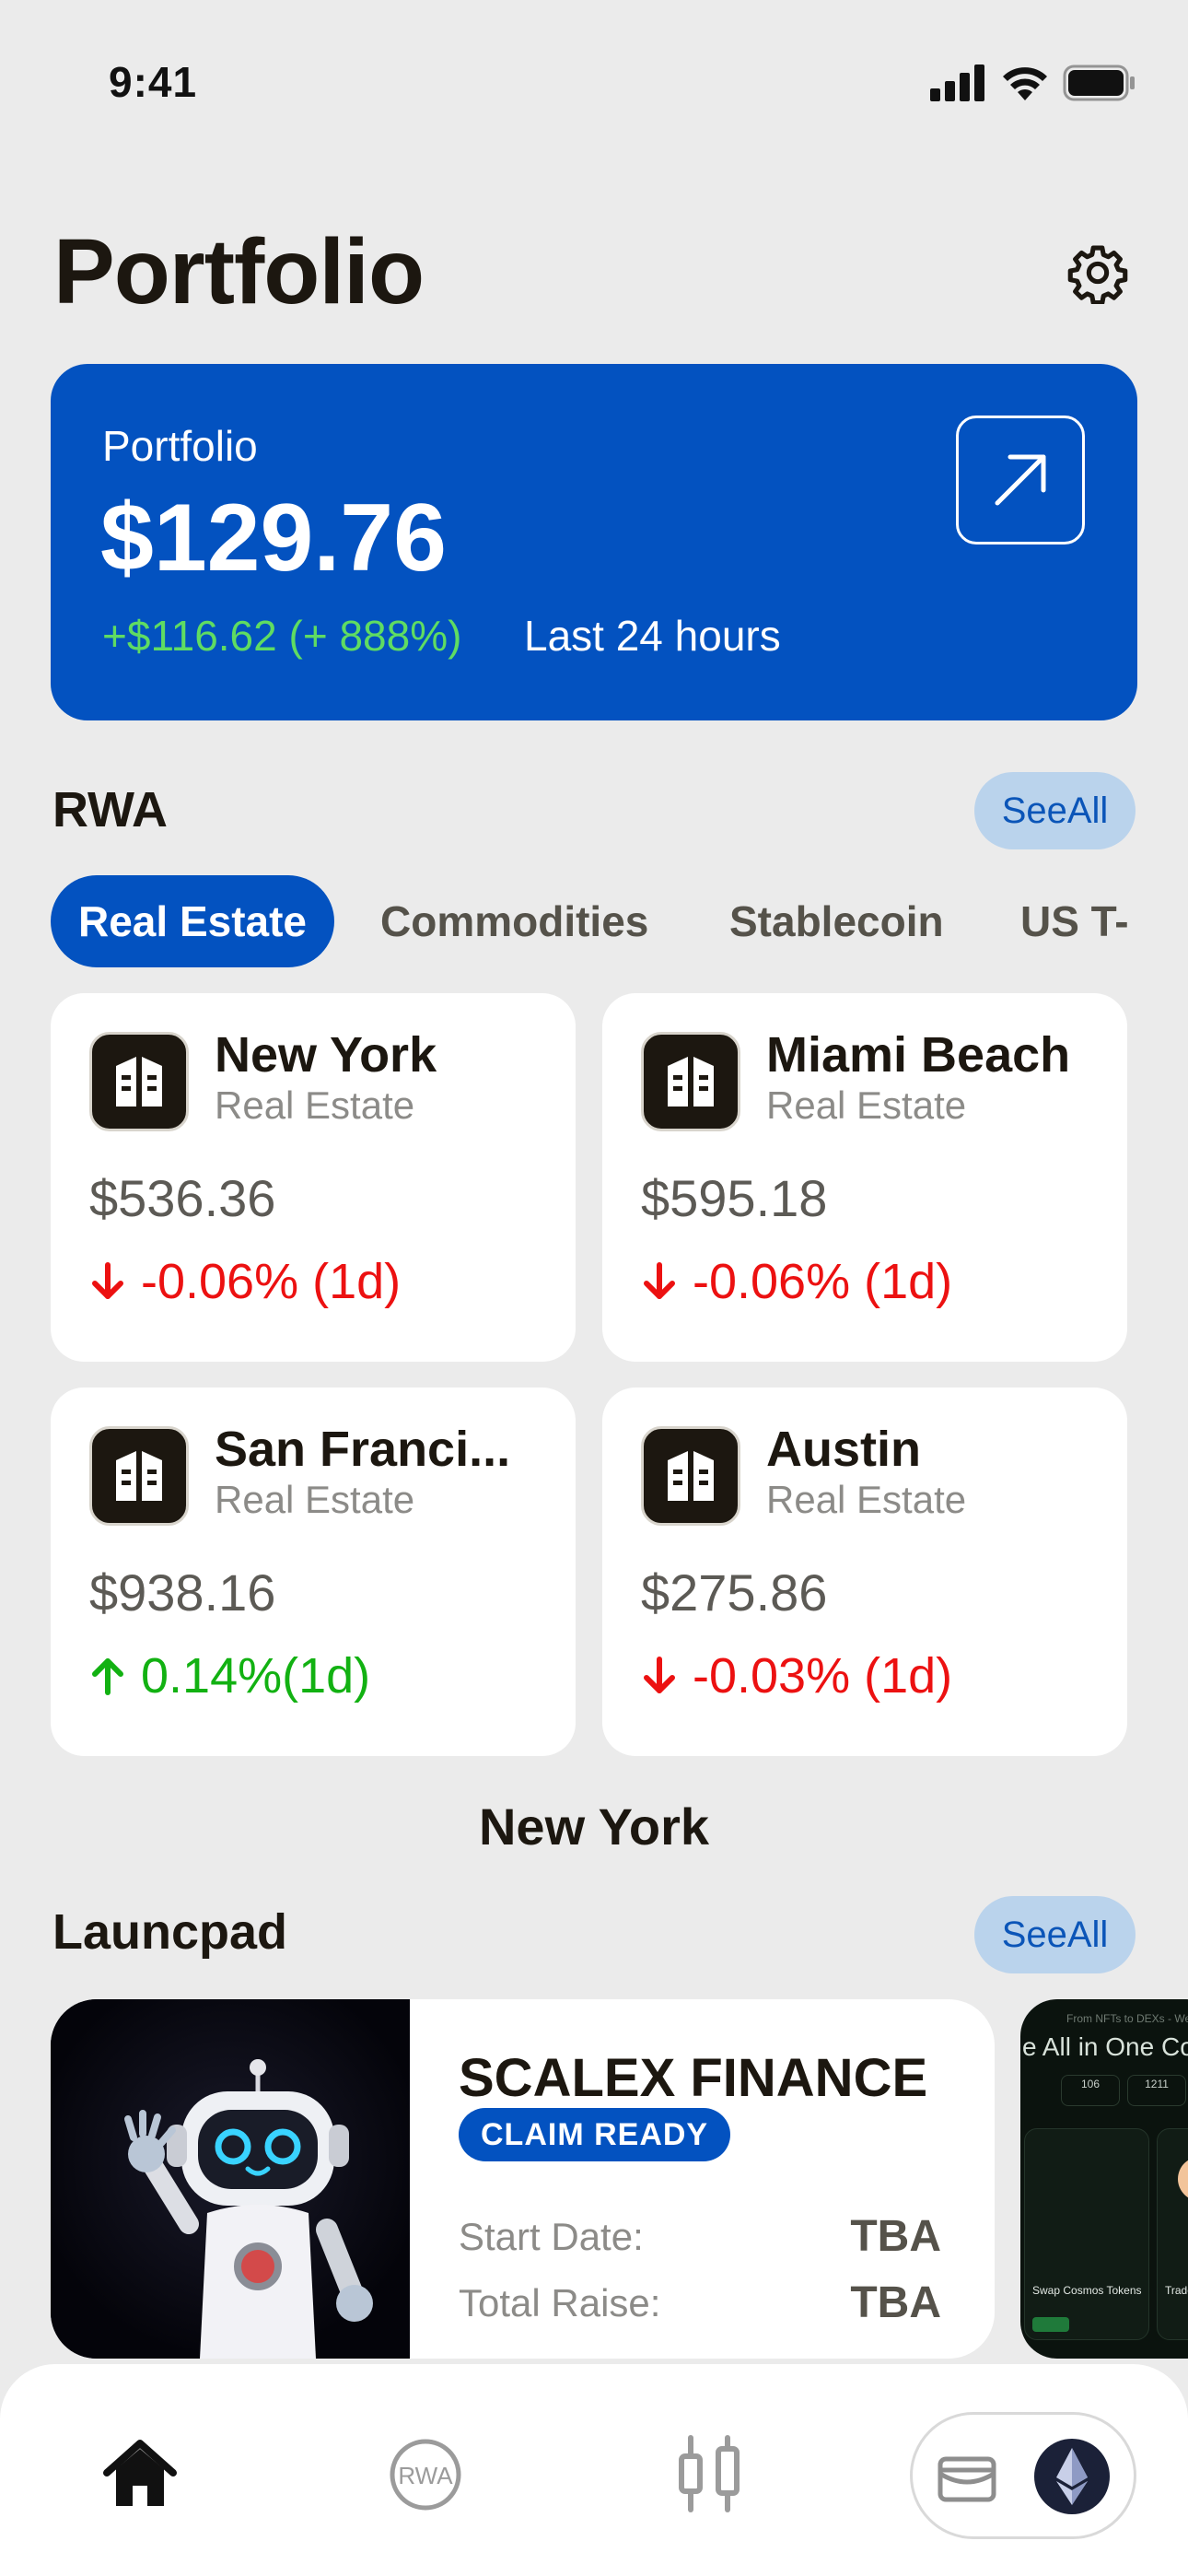 This screenshot has width=1188, height=2576. I want to click on launchpad-see-all-button: SeeAll, so click(1055, 1935).